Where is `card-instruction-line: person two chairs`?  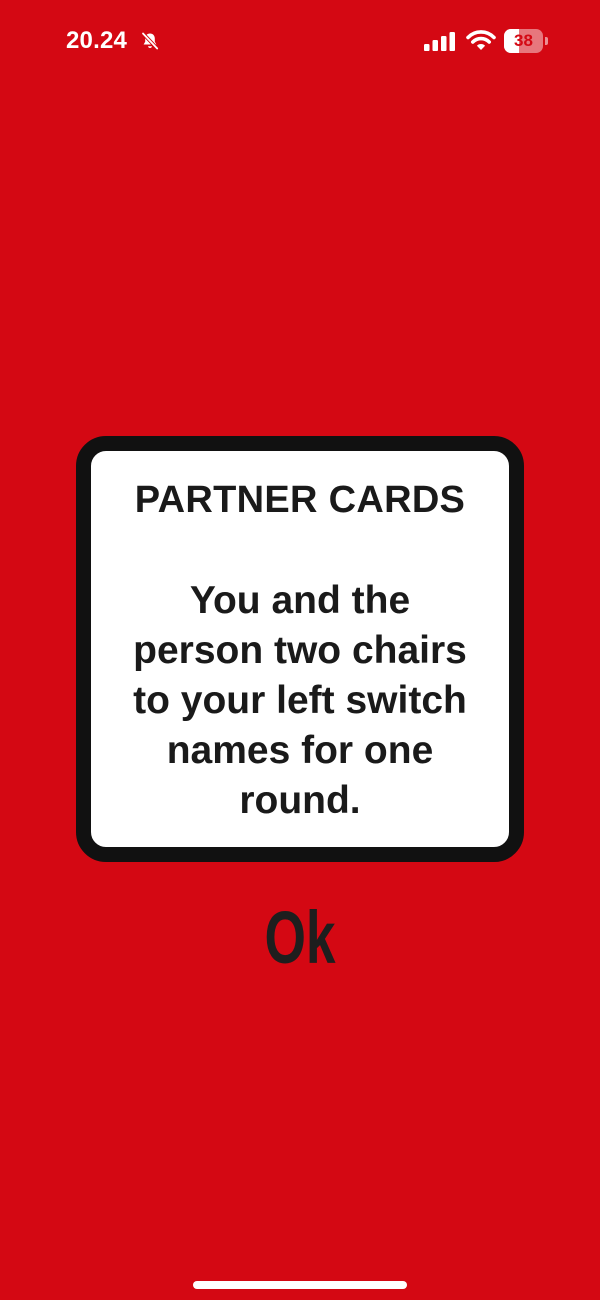
card-instruction-line: person two chairs is located at coordinates (300, 650).